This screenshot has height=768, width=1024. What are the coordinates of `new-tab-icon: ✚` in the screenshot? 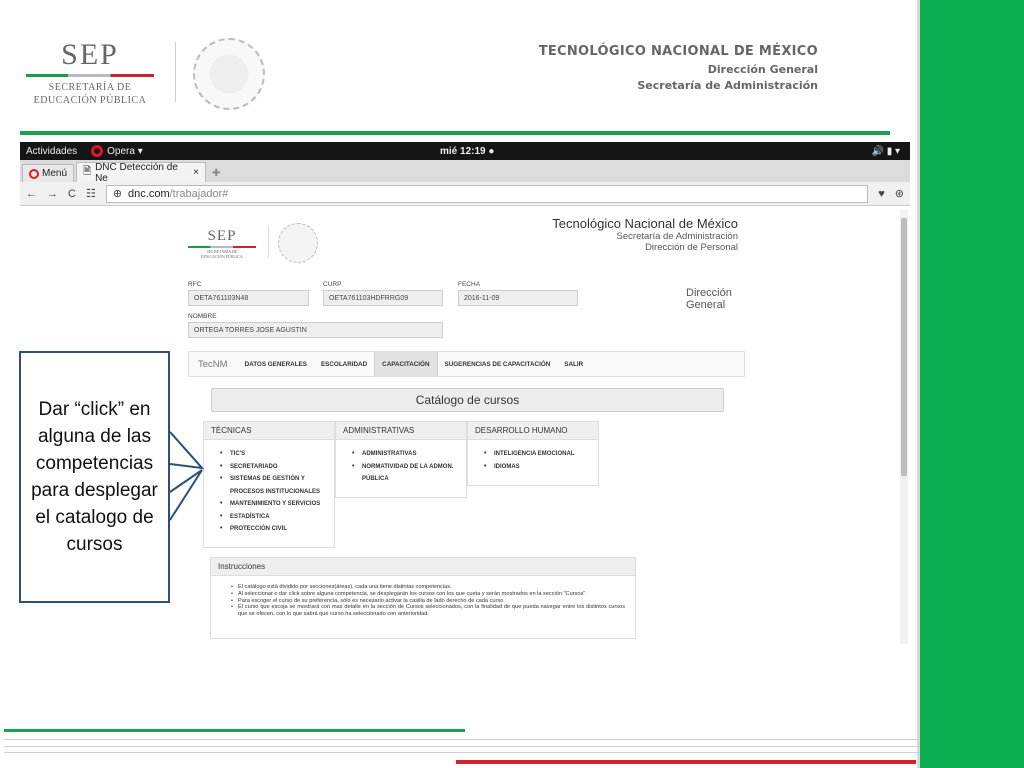 It's located at (216, 175).